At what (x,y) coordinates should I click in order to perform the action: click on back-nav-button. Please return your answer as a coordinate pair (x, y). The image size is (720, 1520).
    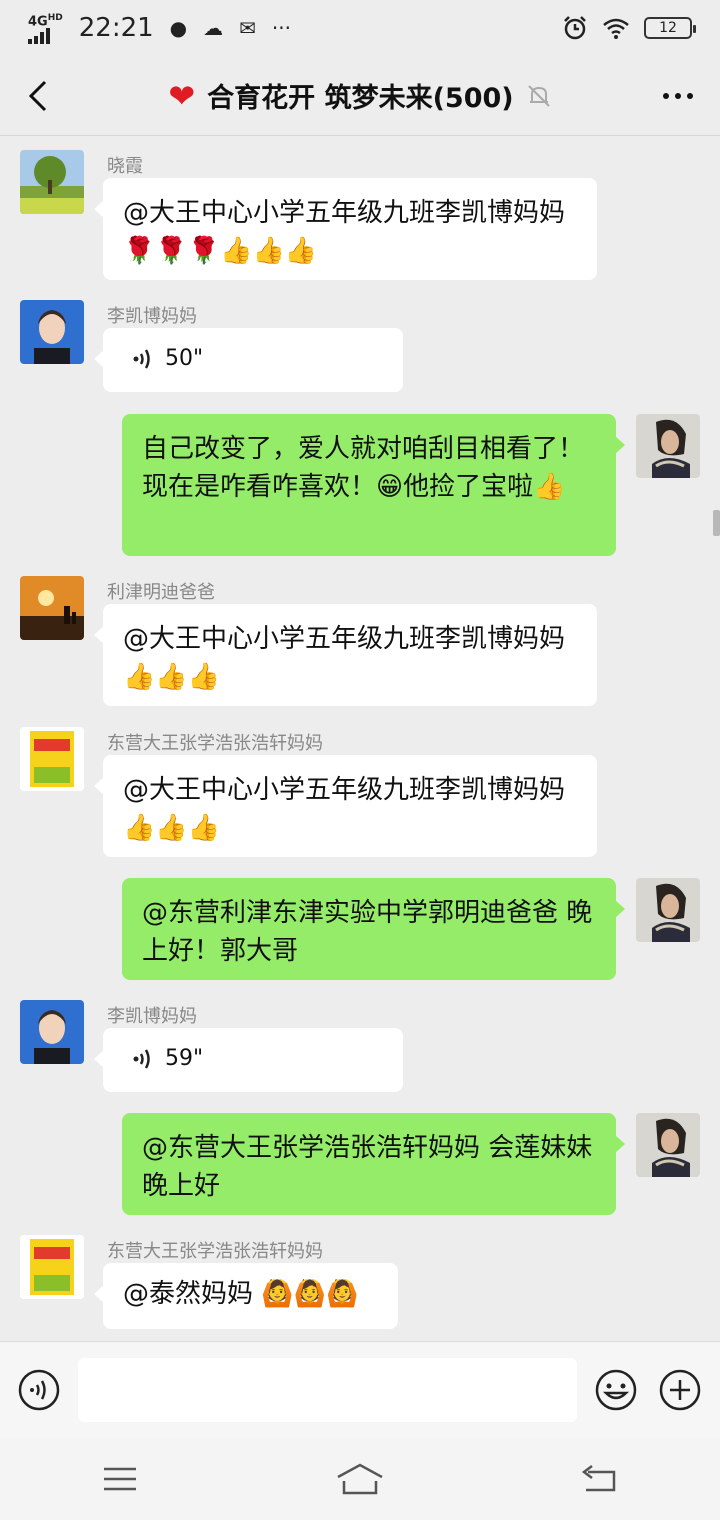
    Looking at the image, I should click on (600, 1479).